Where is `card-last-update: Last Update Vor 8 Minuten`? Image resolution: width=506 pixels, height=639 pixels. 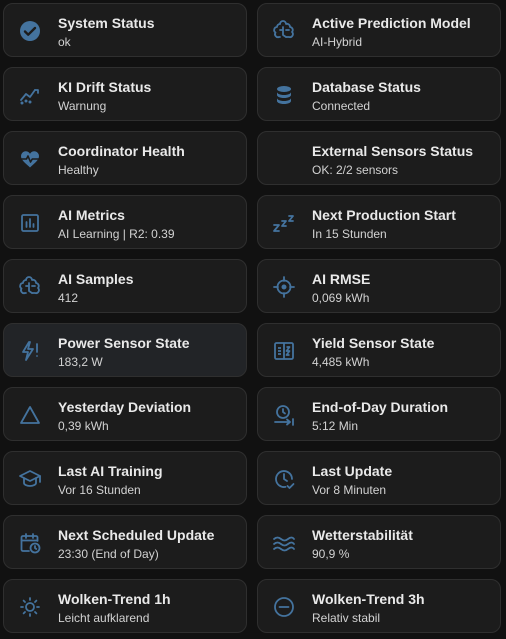
card-last-update: Last Update Vor 8 Minuten is located at coordinates (379, 478).